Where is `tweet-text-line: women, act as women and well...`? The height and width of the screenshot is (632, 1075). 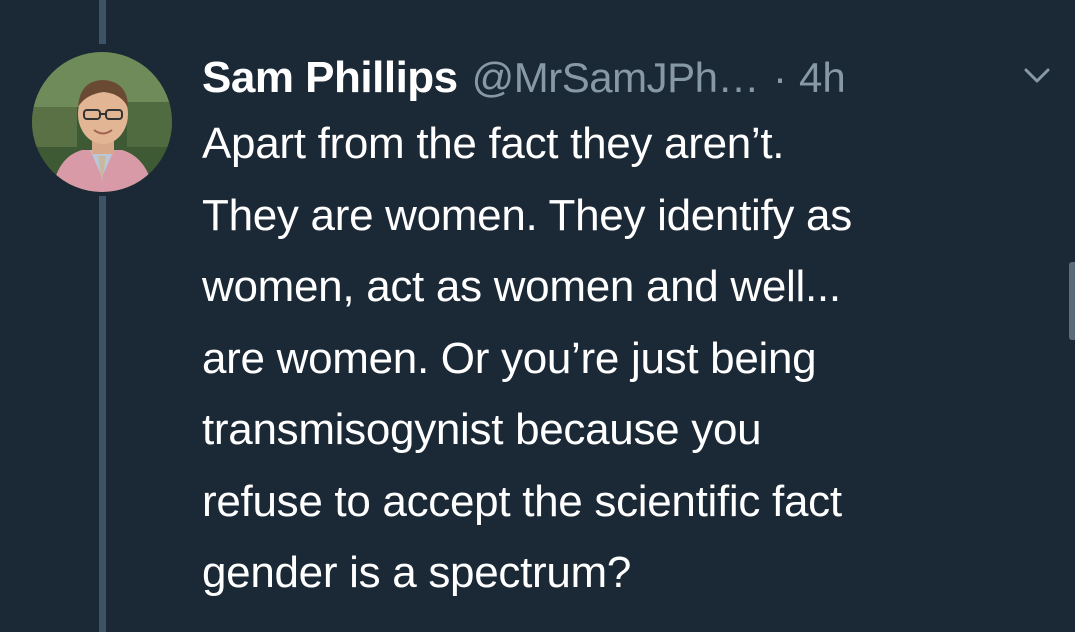
tweet-text-line: women, act as women and well... is located at coordinates (521, 286).